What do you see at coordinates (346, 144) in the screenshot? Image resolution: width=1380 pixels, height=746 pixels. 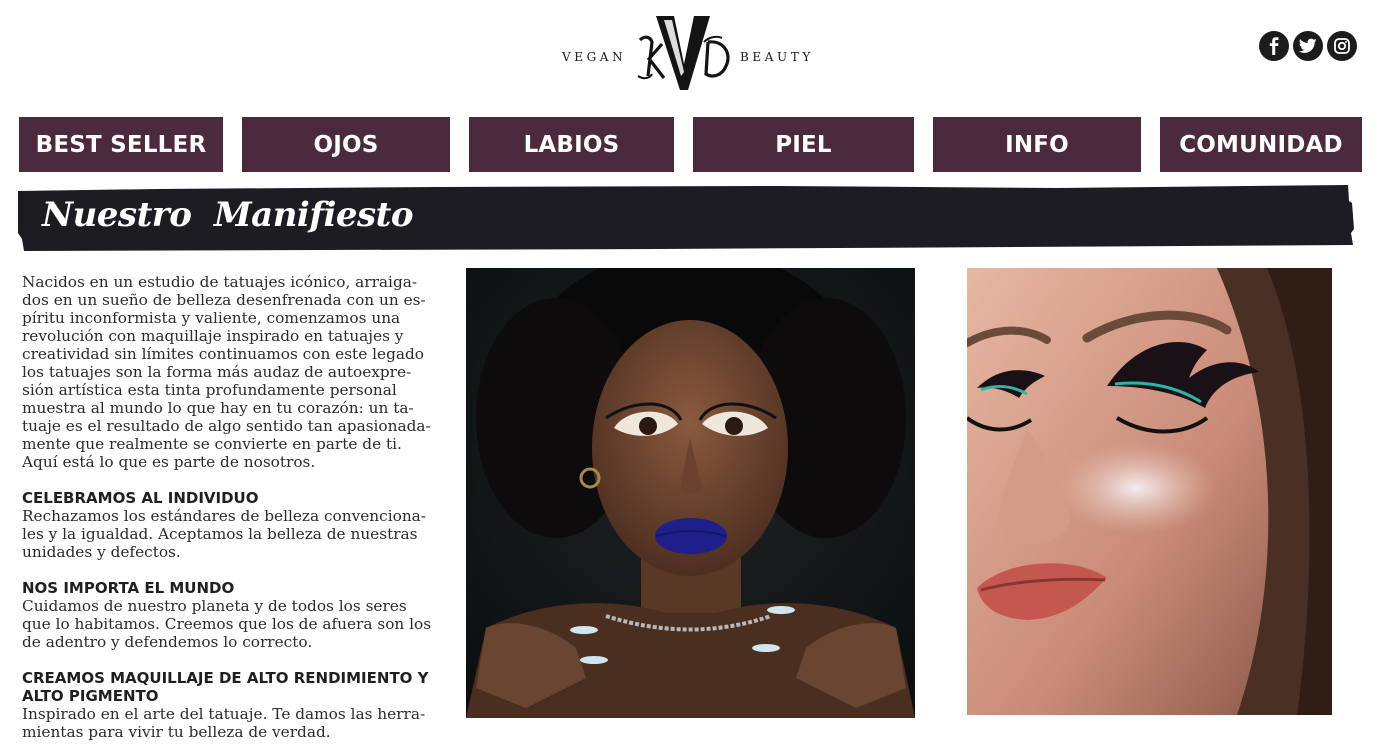 I see `nav-ojos: OJOS` at bounding box center [346, 144].